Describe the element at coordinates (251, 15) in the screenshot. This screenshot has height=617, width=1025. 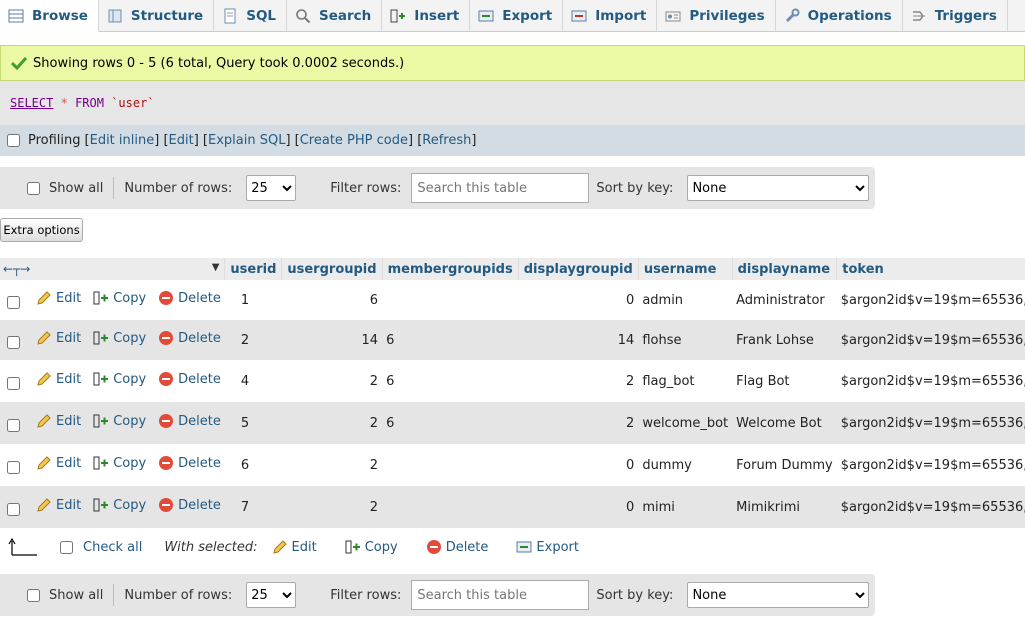
I see `tab-sql: SQL` at that location.